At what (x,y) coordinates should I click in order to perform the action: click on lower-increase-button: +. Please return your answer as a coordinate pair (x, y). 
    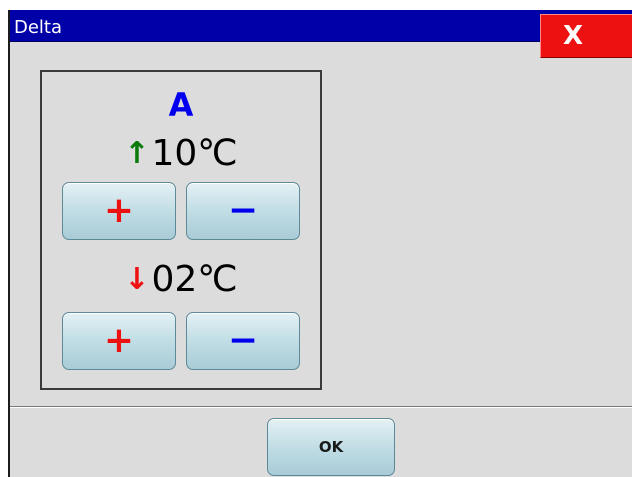
    Looking at the image, I should click on (119, 341).